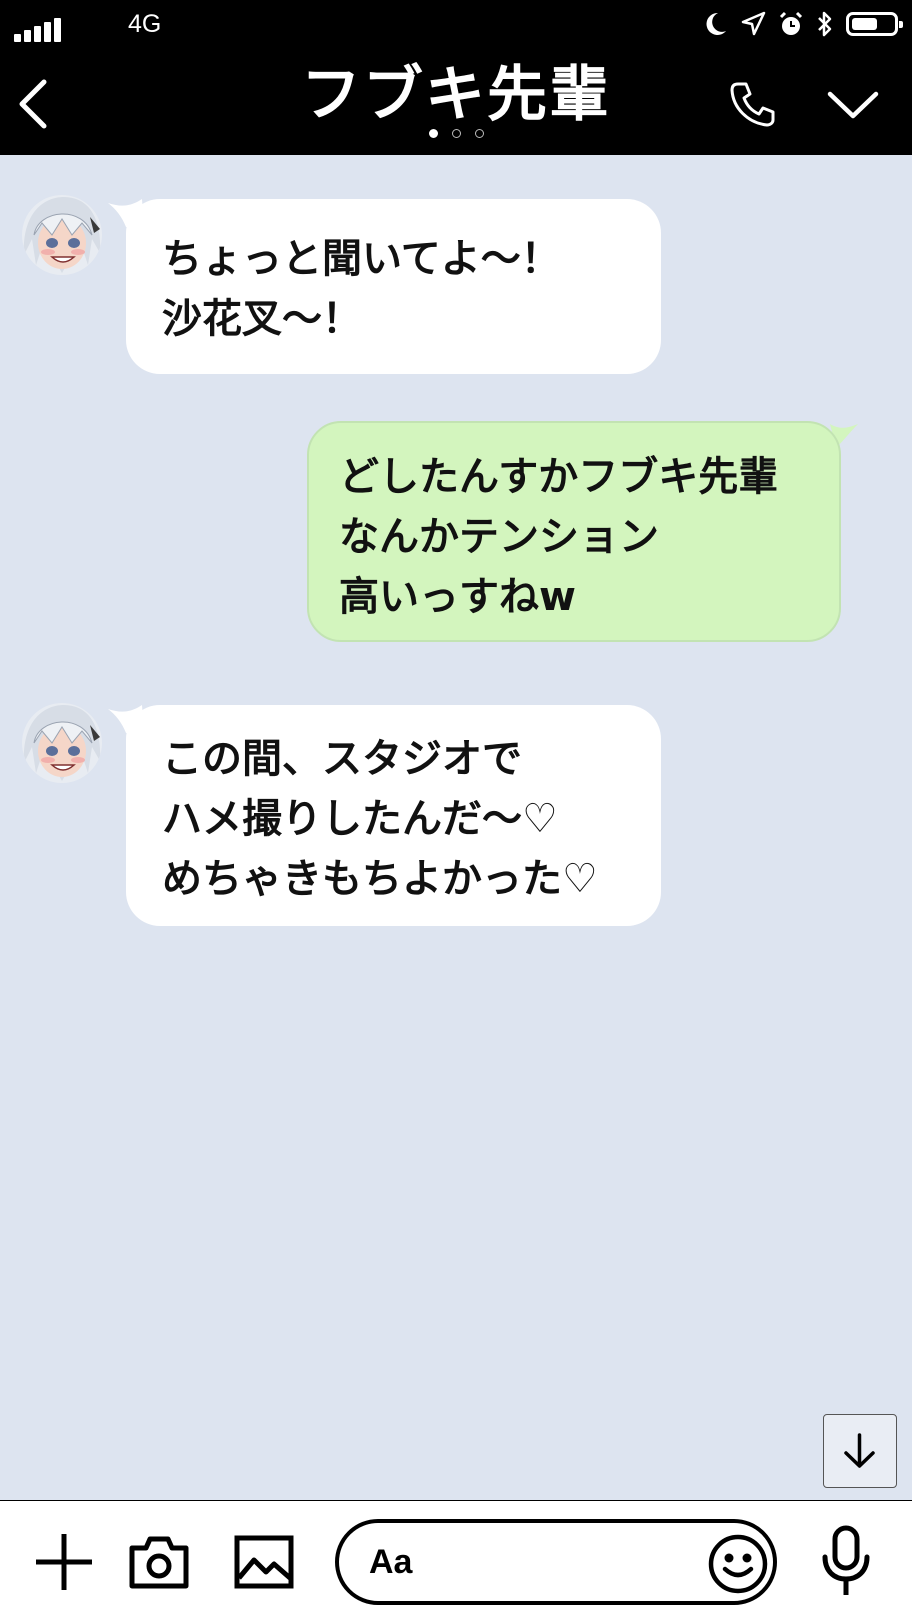 The height and width of the screenshot is (1620, 912). Describe the element at coordinates (380, 879) in the screenshot. I see `message-text-line: めちゃきもちよかった♡` at that location.